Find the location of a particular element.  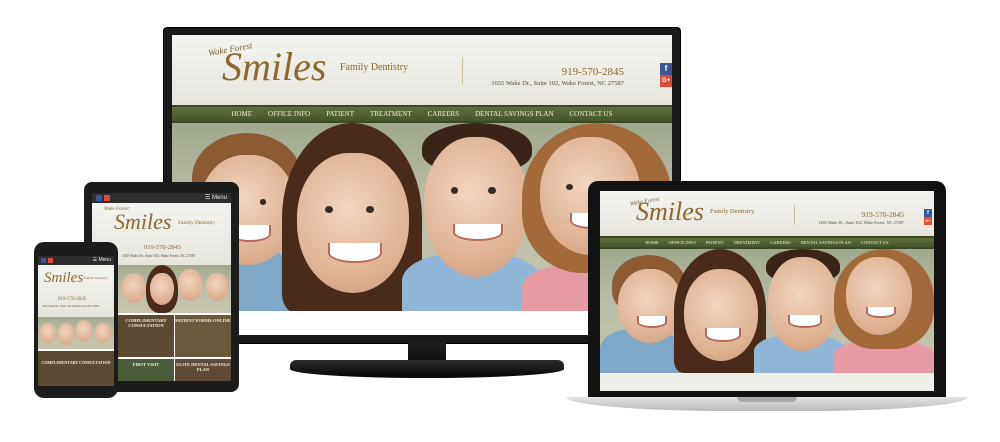

hero-boy-face is located at coordinates (650, 306).